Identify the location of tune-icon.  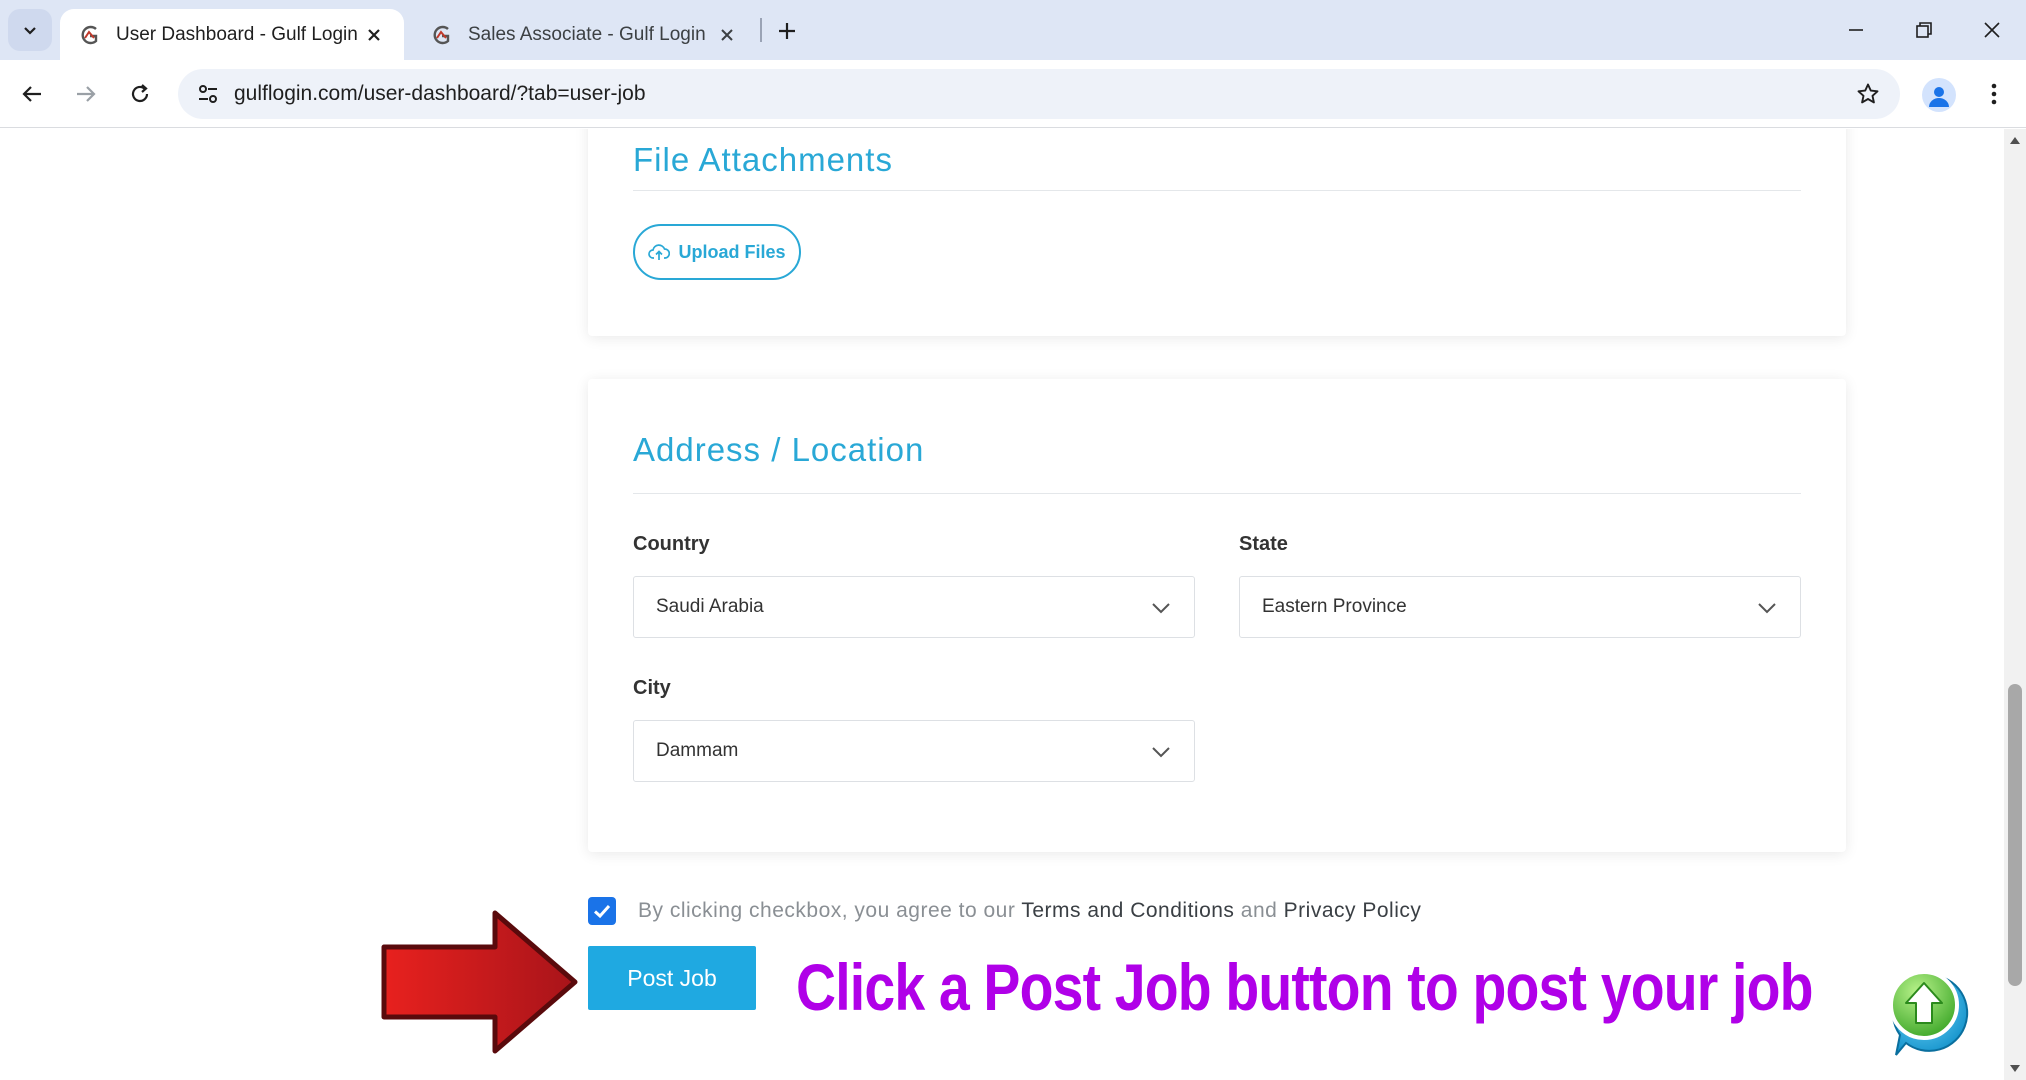
(208, 94).